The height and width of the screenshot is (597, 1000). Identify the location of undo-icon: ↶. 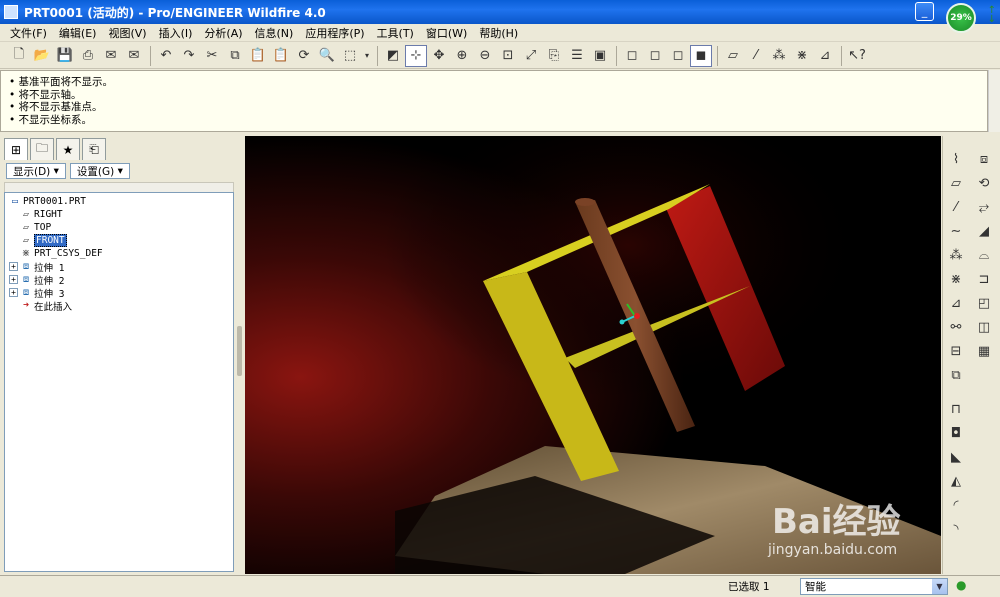
(166, 56).